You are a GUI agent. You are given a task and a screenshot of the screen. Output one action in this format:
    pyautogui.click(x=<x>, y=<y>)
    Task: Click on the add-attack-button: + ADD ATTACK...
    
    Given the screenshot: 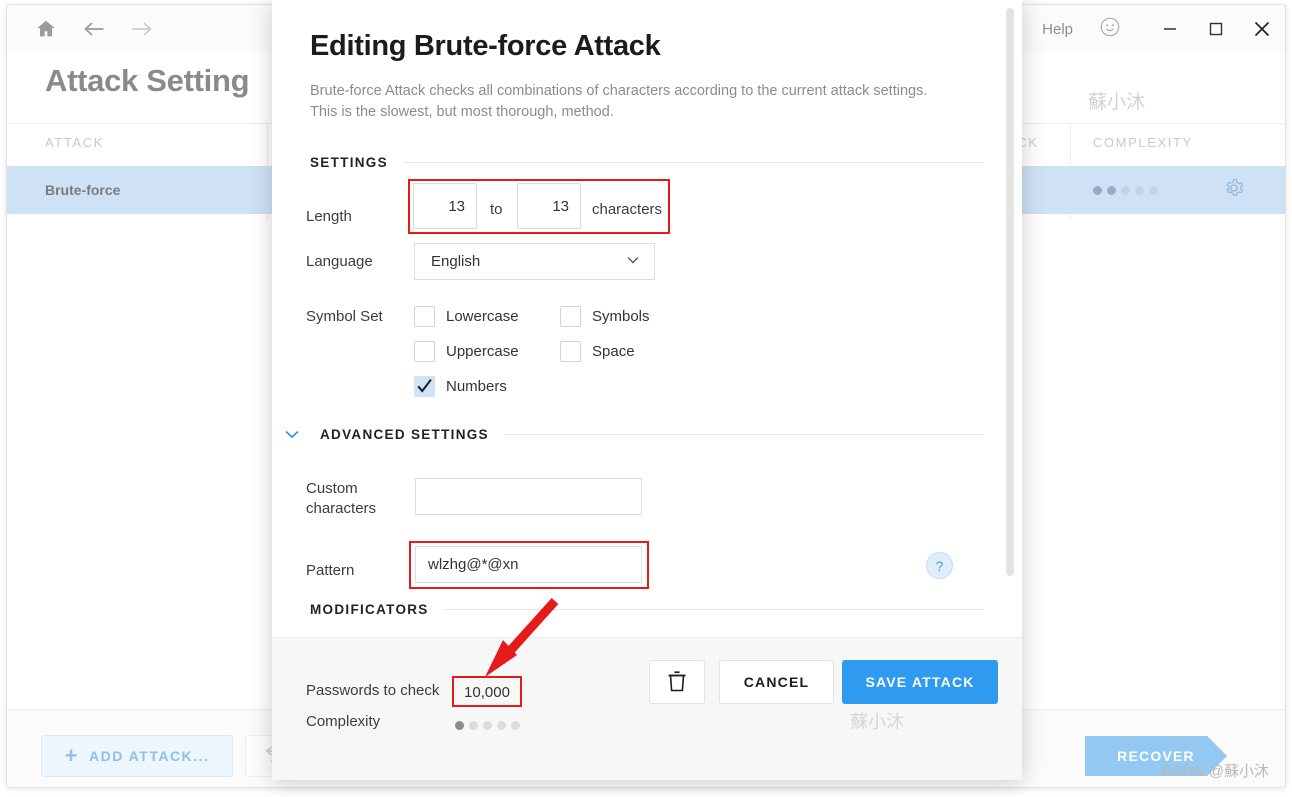 What is the action you would take?
    pyautogui.click(x=137, y=756)
    